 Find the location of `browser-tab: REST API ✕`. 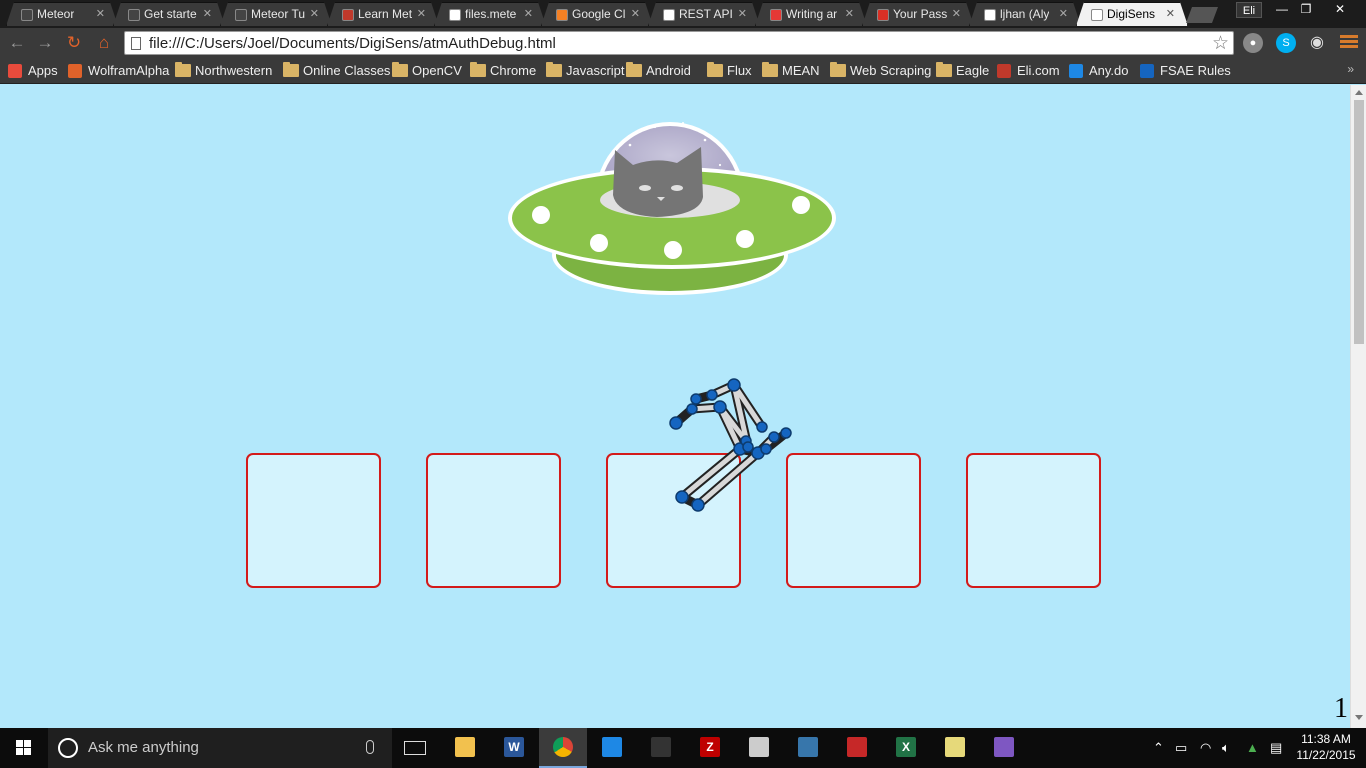

browser-tab: REST API ✕ is located at coordinates (704, 14).